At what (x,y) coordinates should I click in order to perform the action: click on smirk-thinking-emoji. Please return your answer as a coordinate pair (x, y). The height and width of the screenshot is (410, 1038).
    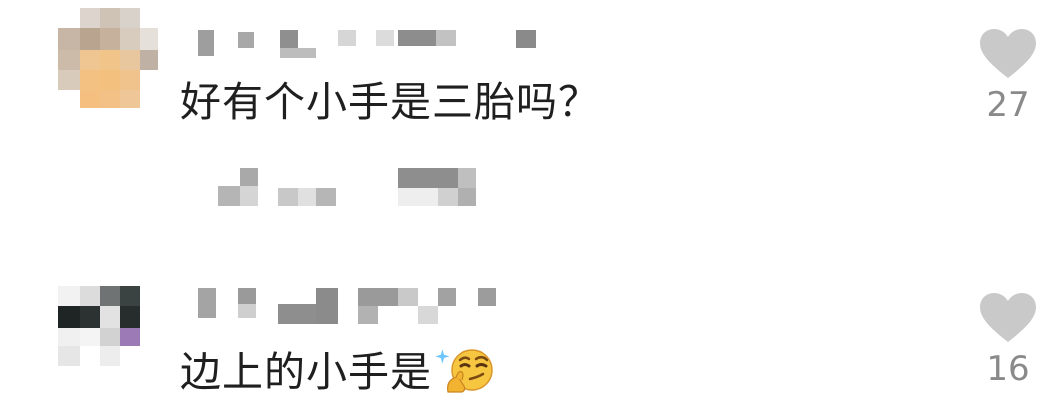
    Looking at the image, I should click on (465, 373).